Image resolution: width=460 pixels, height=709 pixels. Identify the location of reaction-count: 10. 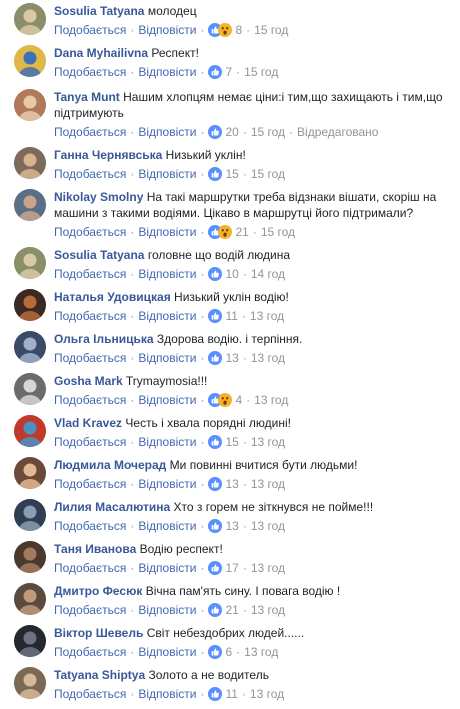
(231, 274).